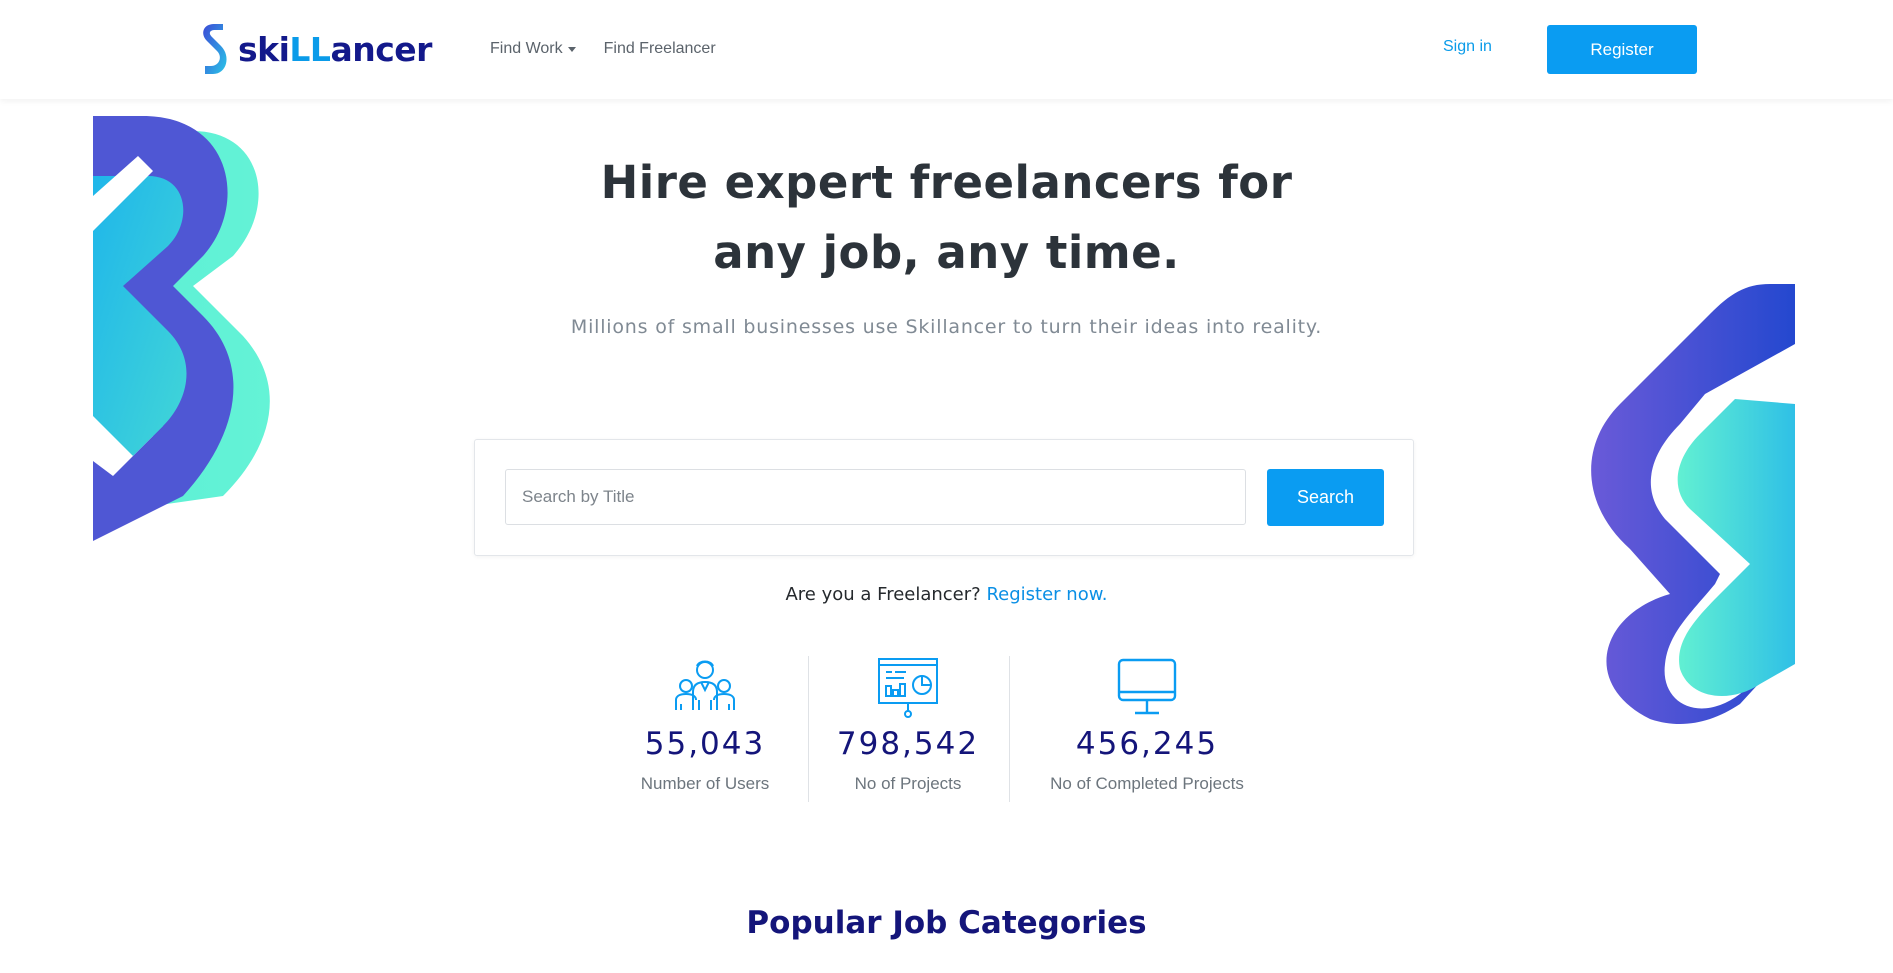  I want to click on logo-wordmark: skiLLancer, so click(335, 49).